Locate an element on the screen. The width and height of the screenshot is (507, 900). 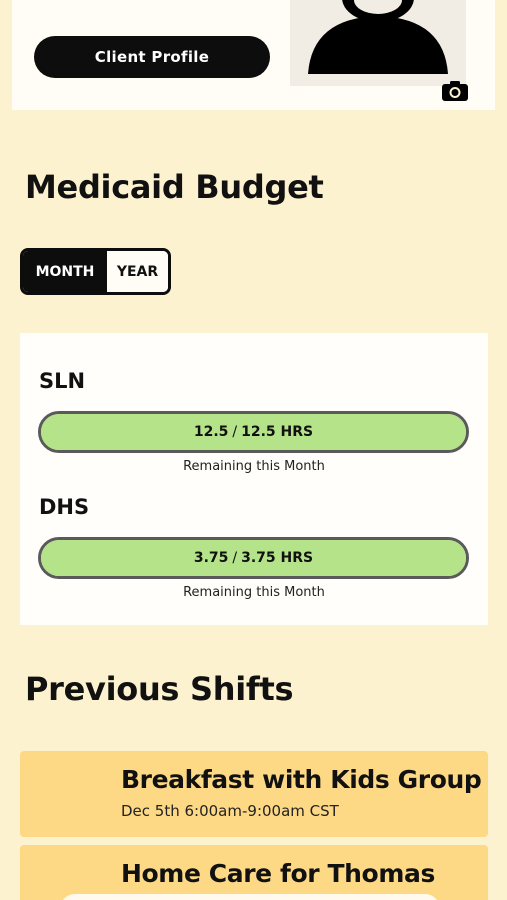
previous-shifts-title: Previous Shifts is located at coordinates (159, 689).